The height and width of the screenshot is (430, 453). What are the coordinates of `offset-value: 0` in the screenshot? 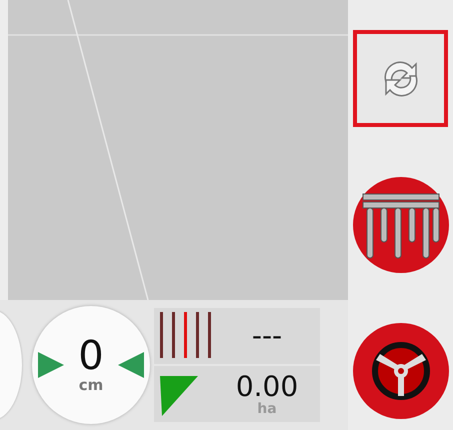 It's located at (91, 356).